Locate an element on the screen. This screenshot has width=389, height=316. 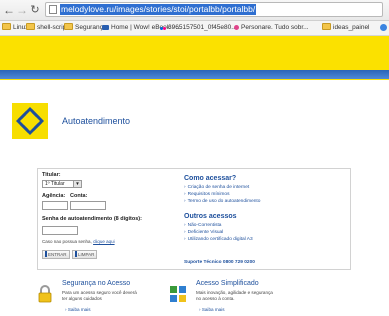
senha-label: Senha de autoatendimento (8 dígitos): is located at coordinates (92, 219).